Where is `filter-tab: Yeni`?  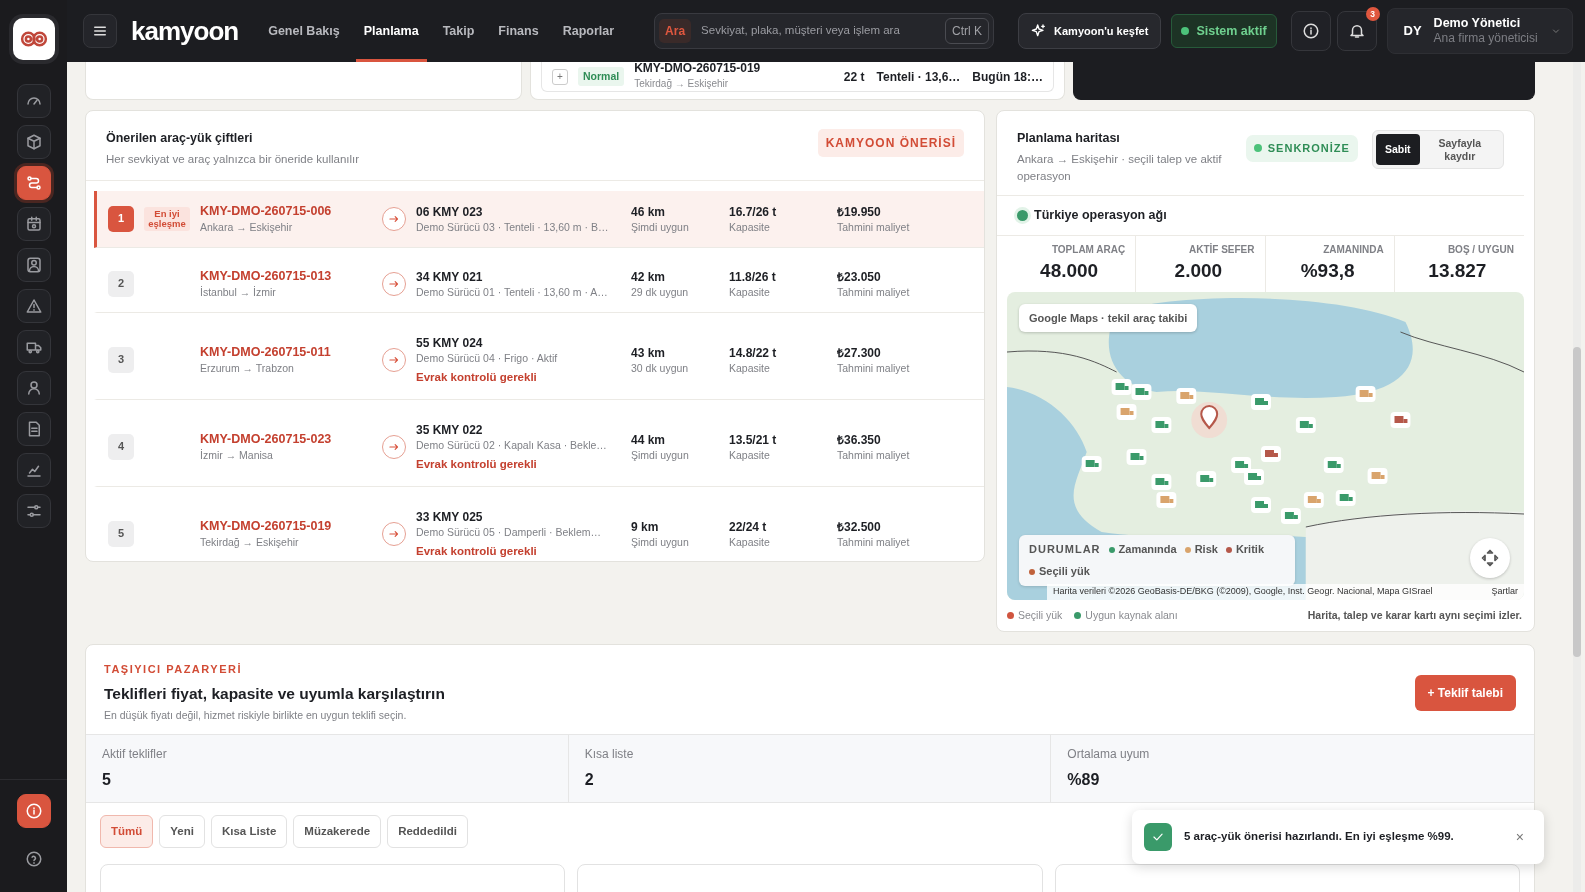 filter-tab: Yeni is located at coordinates (182, 831).